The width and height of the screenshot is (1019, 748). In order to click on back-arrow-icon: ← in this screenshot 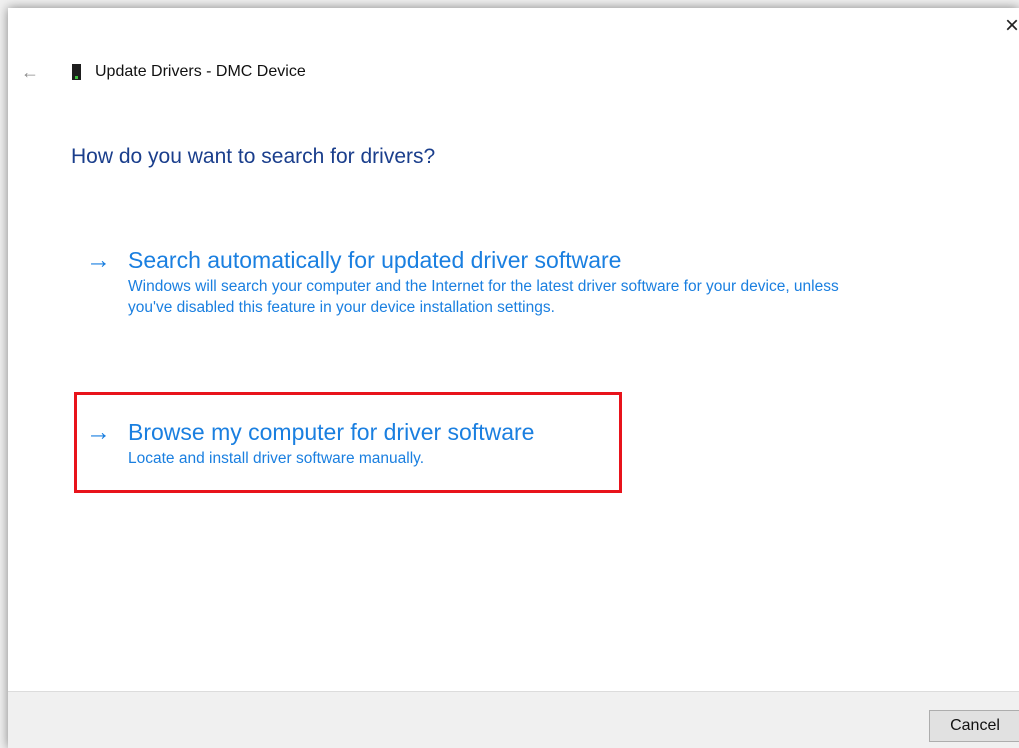, I will do `click(30, 72)`.